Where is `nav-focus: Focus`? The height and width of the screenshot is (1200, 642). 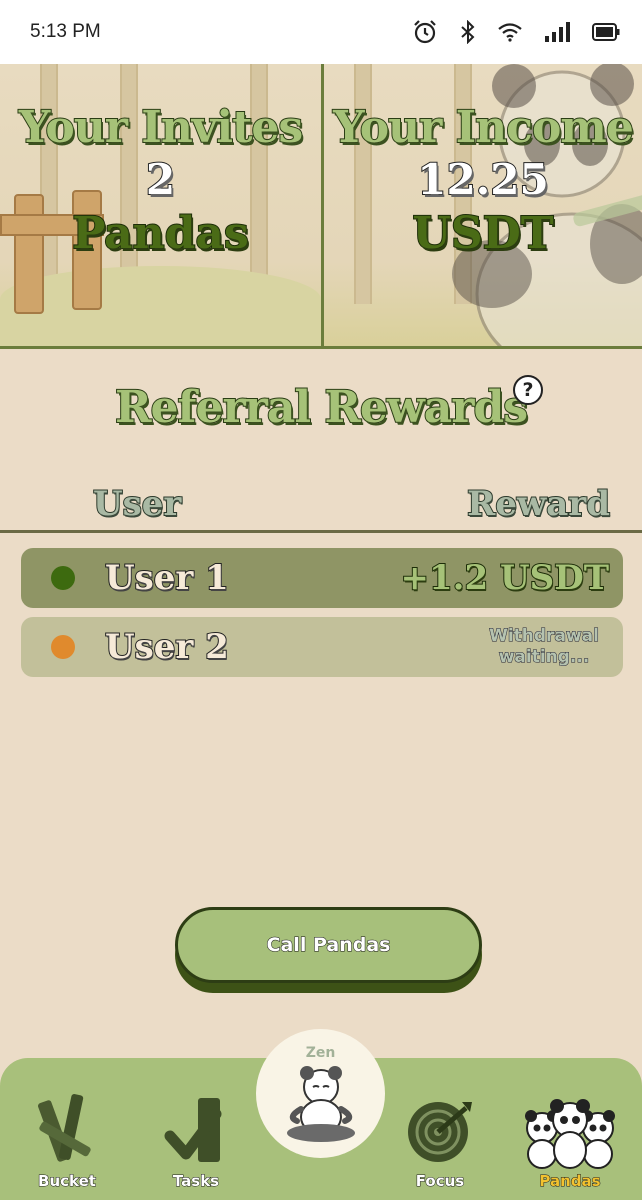 nav-focus: Focus is located at coordinates (440, 1135).